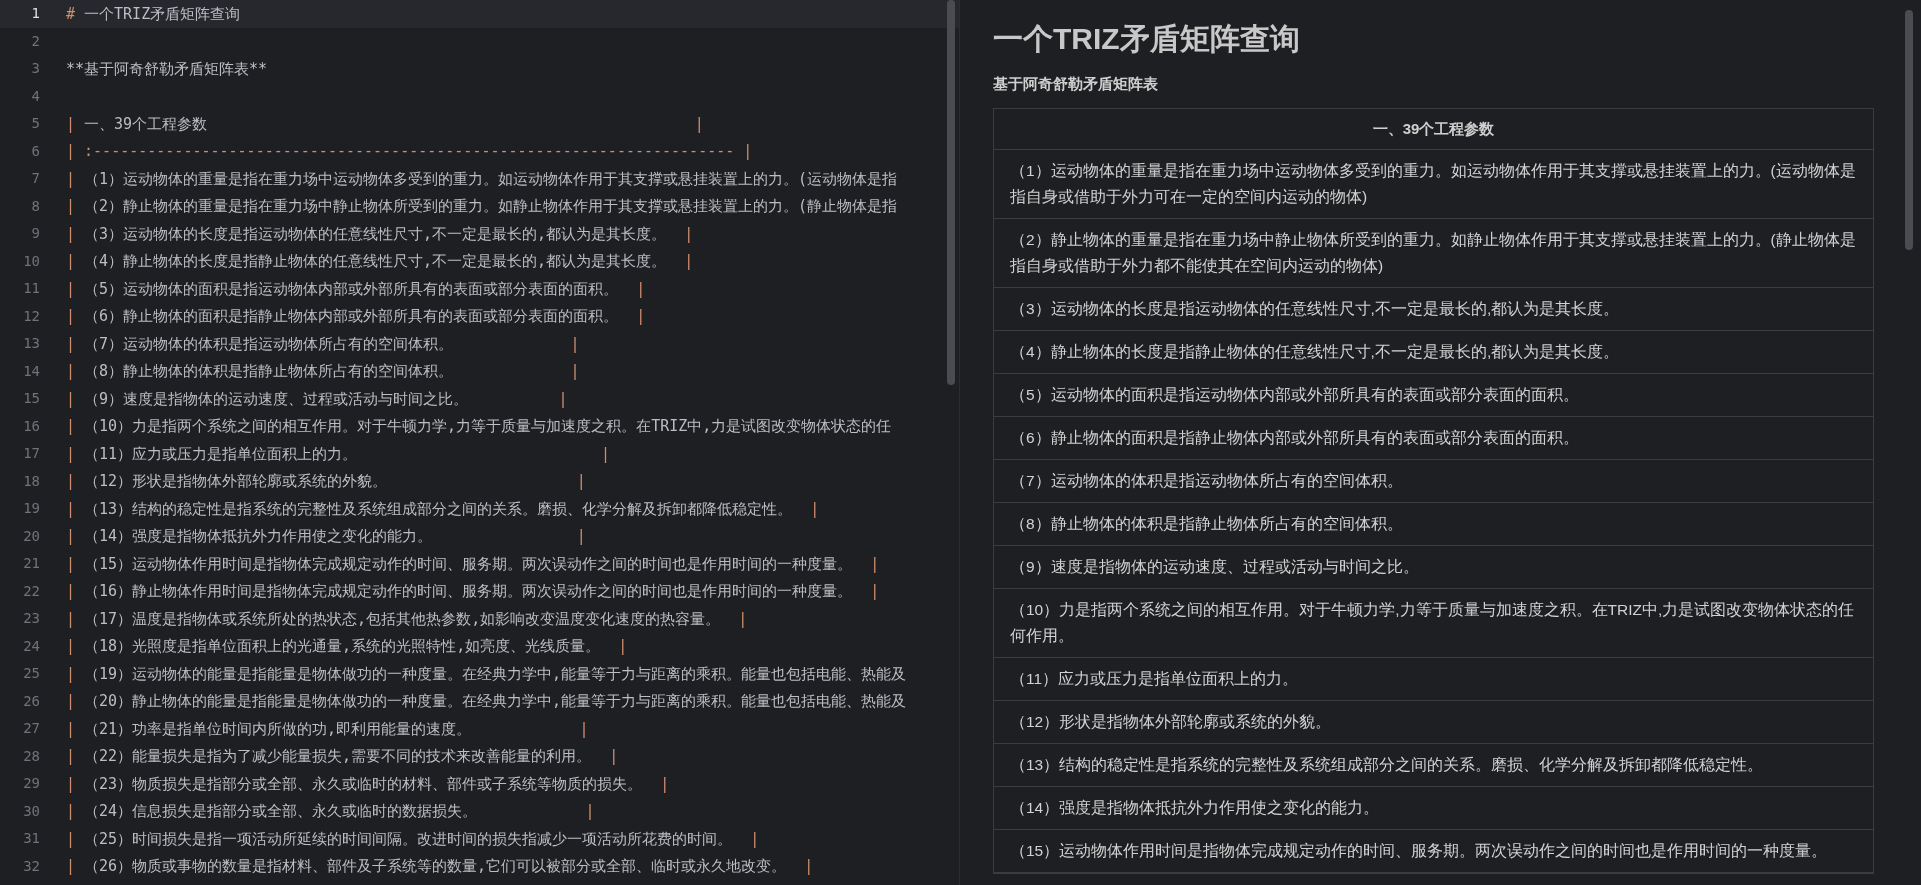  Describe the element at coordinates (355, 289) in the screenshot. I see `code-line: | （5）运动物体的面积是指运动物体内部或外部所具有的表面或部分表面的面积。 |` at that location.